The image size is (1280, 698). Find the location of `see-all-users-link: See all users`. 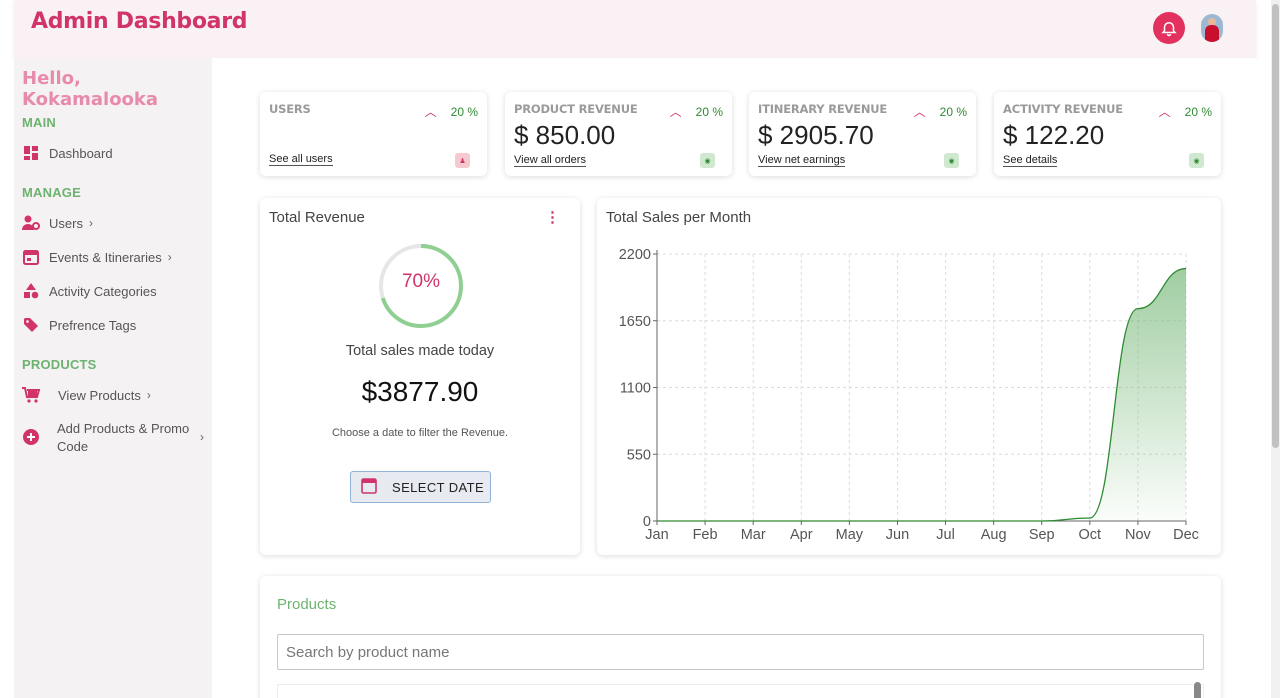

see-all-users-link: See all users is located at coordinates (301, 159).